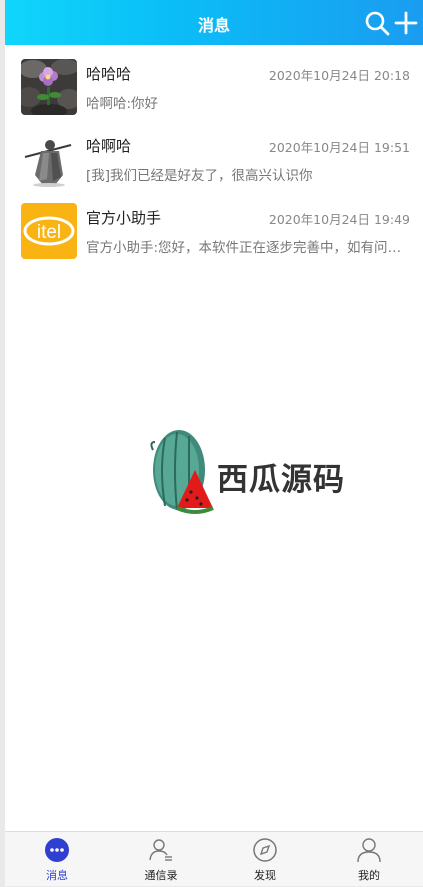 This screenshot has height=887, width=423. Describe the element at coordinates (109, 146) in the screenshot. I see `contact-name: 哈啊哈` at that location.